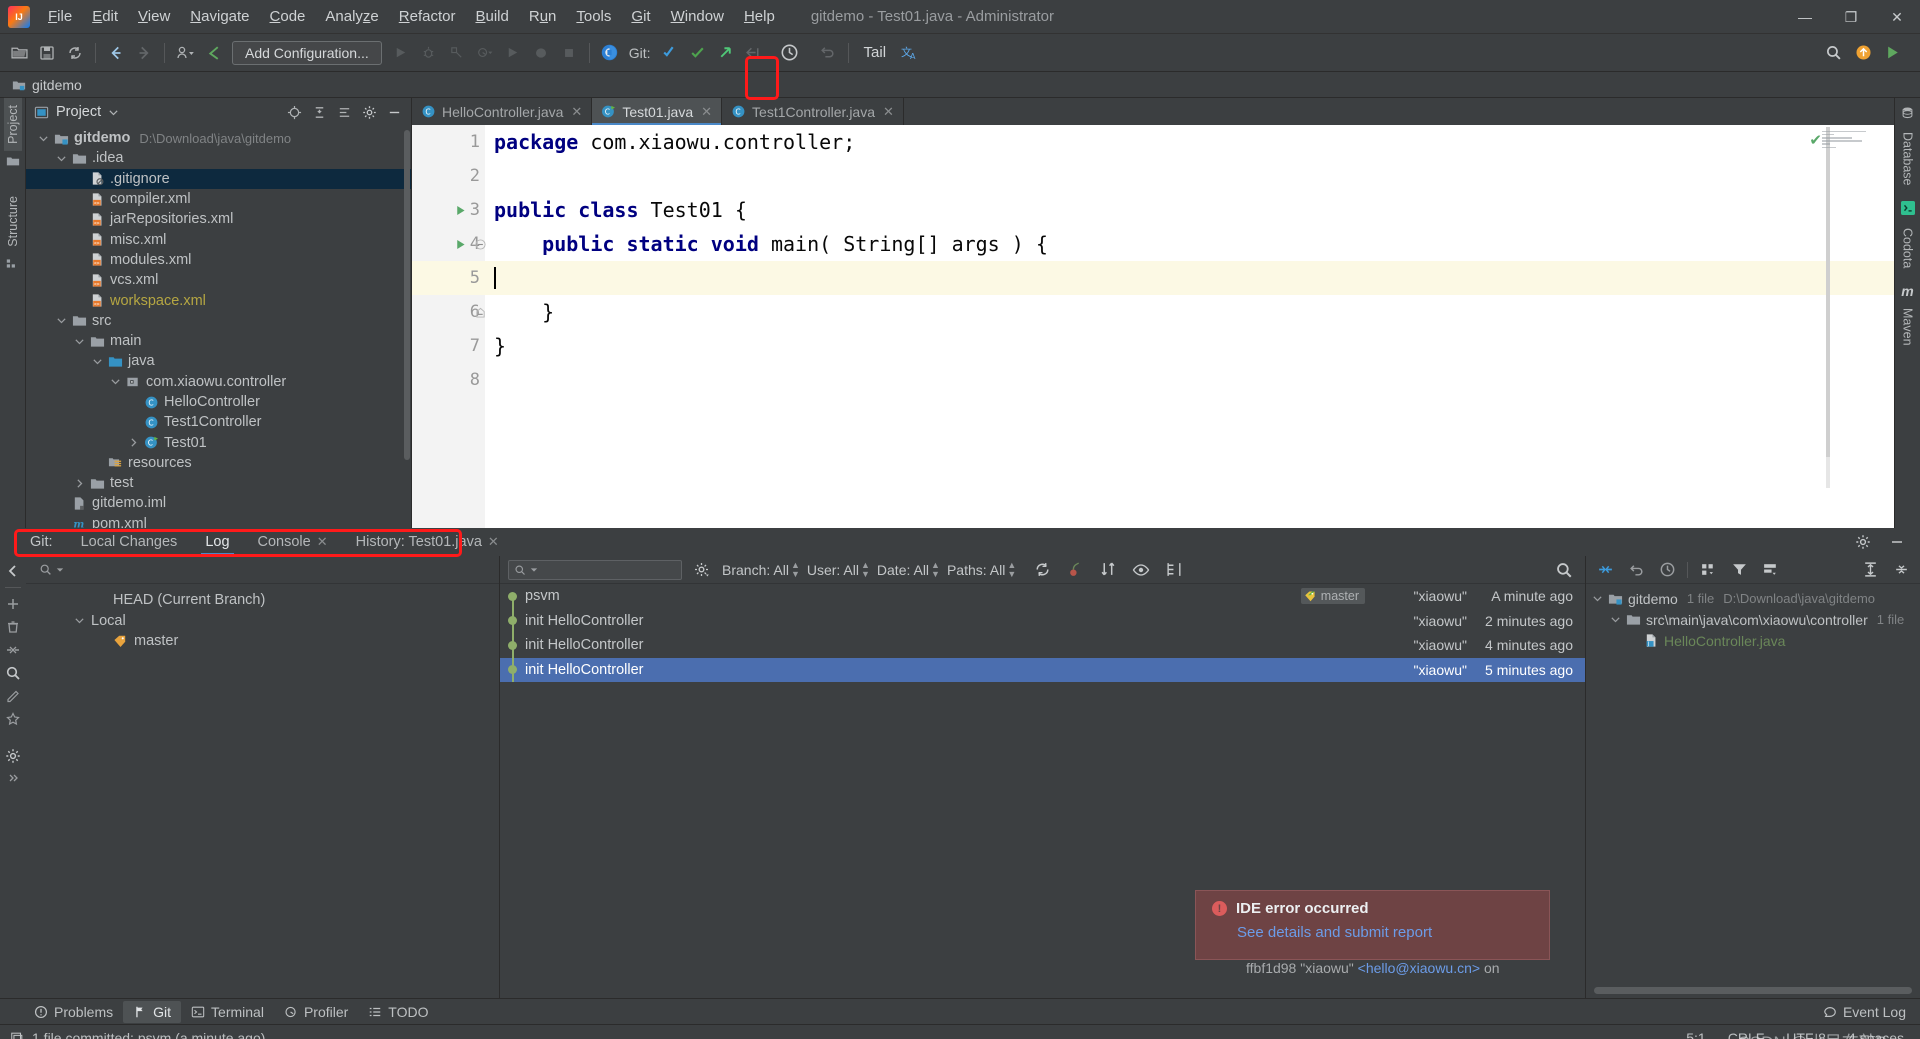  What do you see at coordinates (316, 1012) in the screenshot?
I see `bottom-tab-profiler: Profiler` at bounding box center [316, 1012].